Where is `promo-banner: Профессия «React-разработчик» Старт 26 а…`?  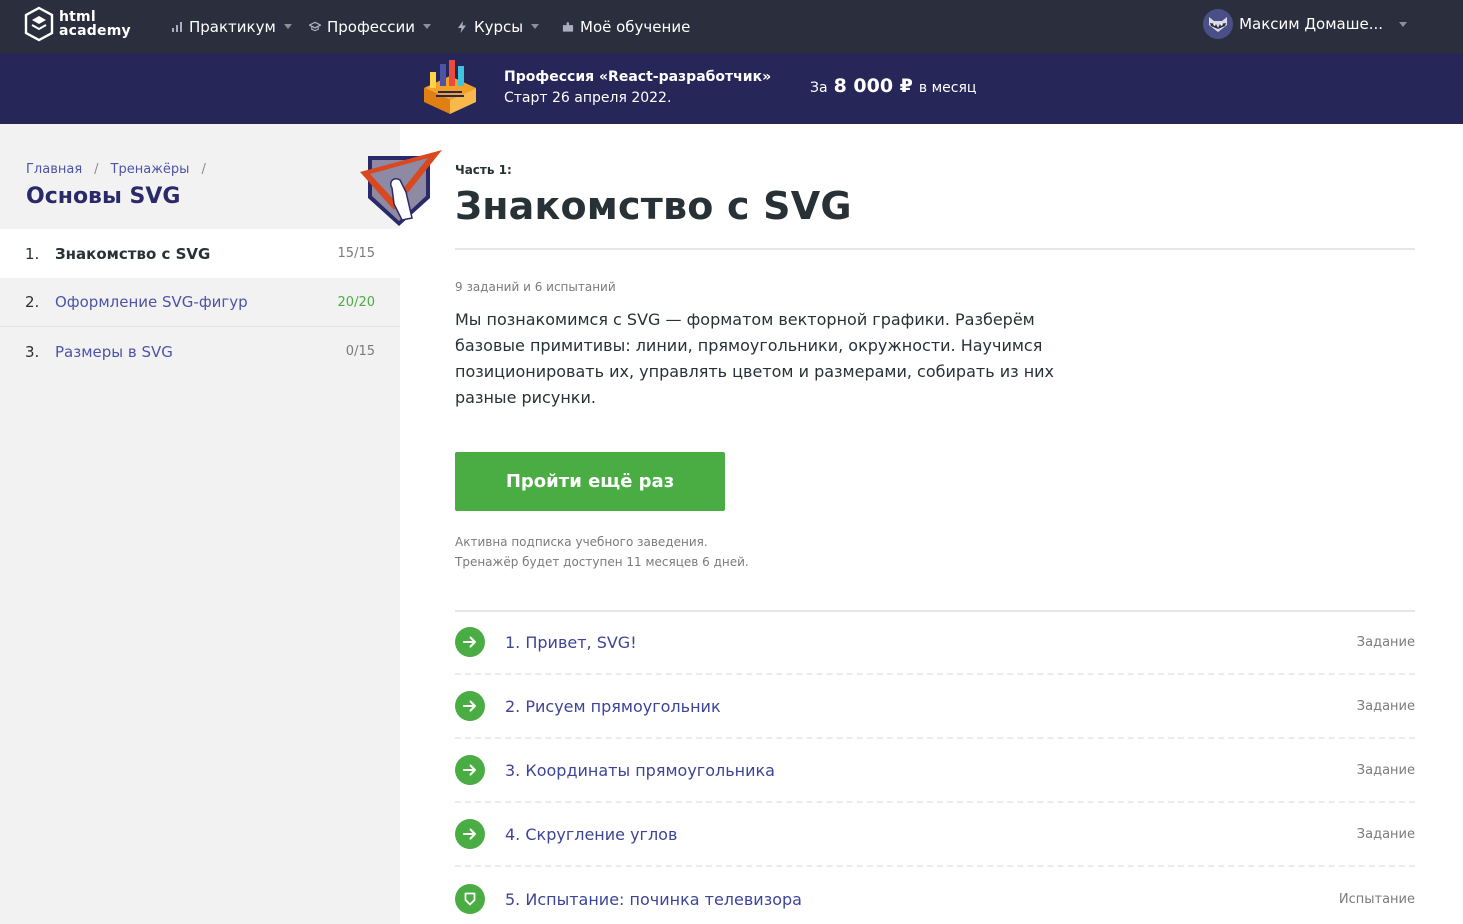 promo-banner: Профессия «React-разработчик» Старт 26 а… is located at coordinates (731, 88).